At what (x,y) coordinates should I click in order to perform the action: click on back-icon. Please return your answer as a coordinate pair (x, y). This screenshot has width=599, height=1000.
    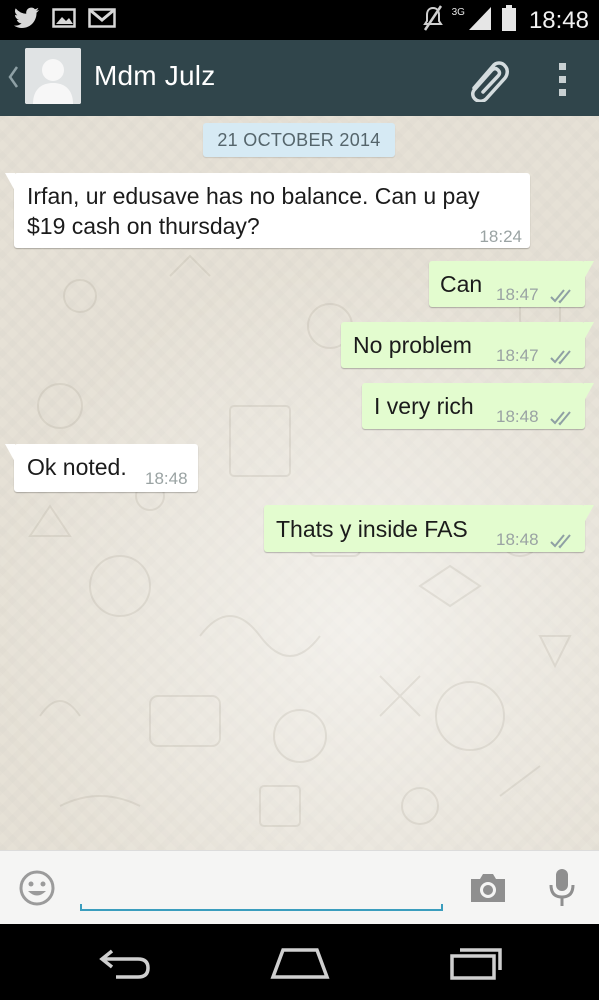
    Looking at the image, I should click on (124, 964).